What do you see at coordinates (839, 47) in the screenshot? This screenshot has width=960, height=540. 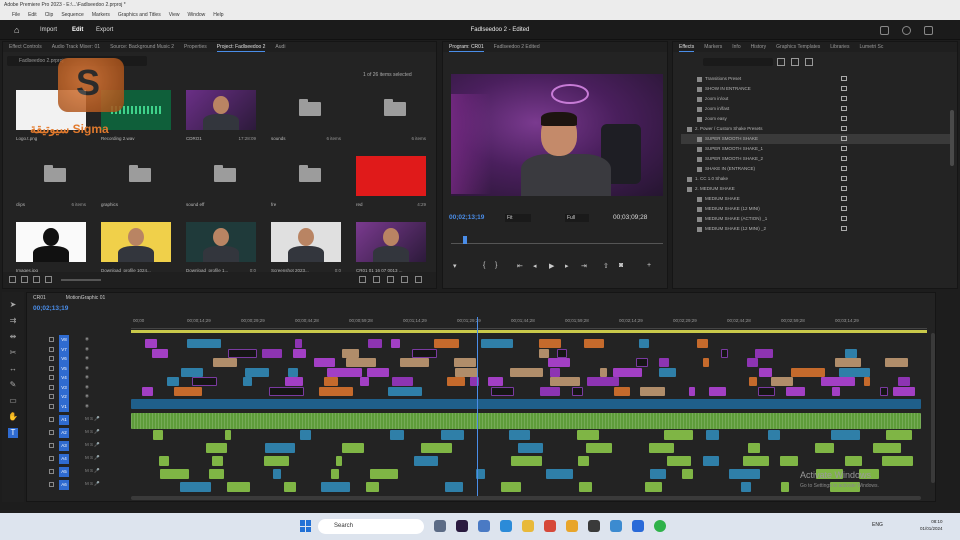 I see `tab-libraries: Libraries` at bounding box center [839, 47].